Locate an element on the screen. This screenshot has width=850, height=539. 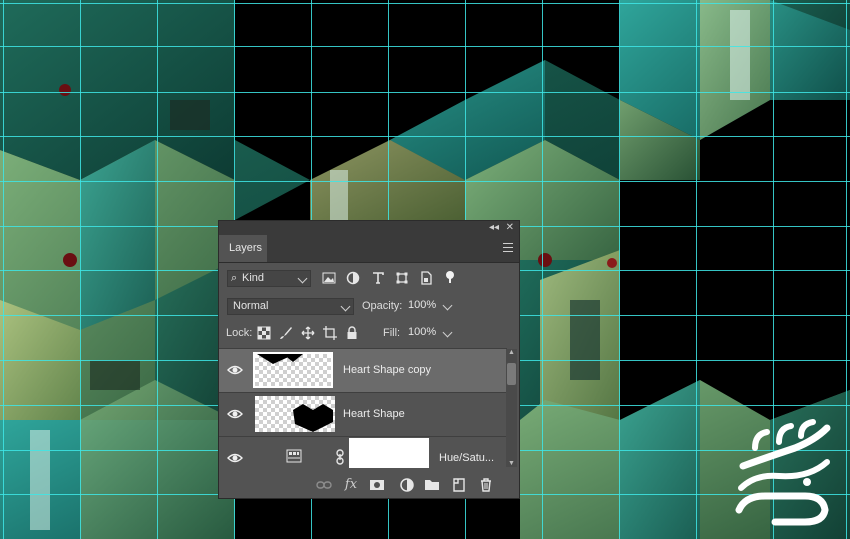
panel-title-bar: ◂◂ ✕ is located at coordinates (369, 228).